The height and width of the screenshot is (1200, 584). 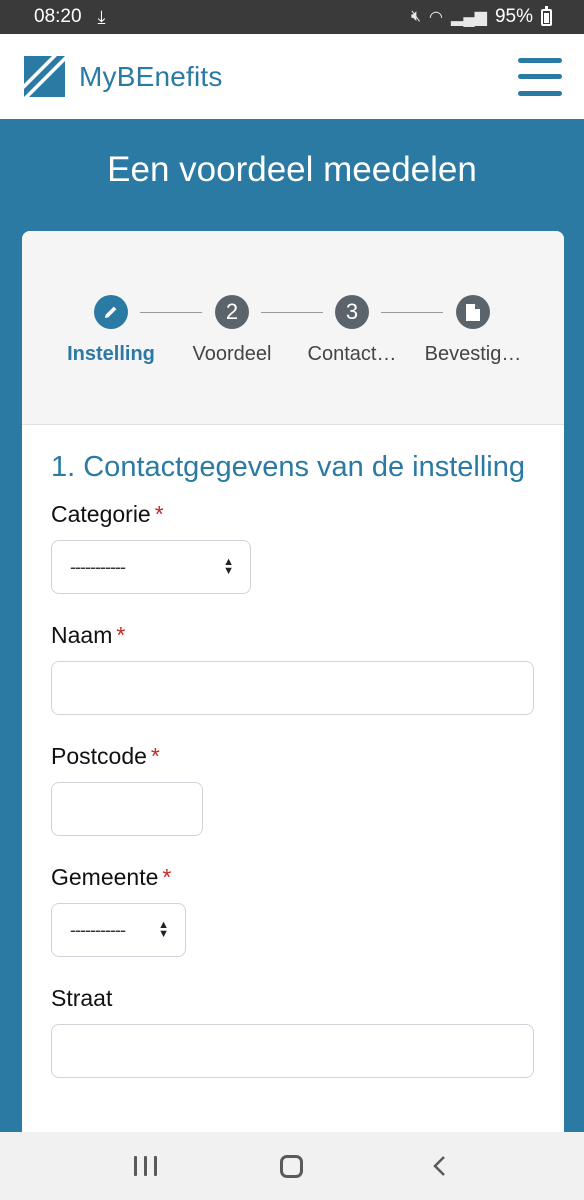 I want to click on step-voordeel: 2 Voordeel, so click(x=232, y=330).